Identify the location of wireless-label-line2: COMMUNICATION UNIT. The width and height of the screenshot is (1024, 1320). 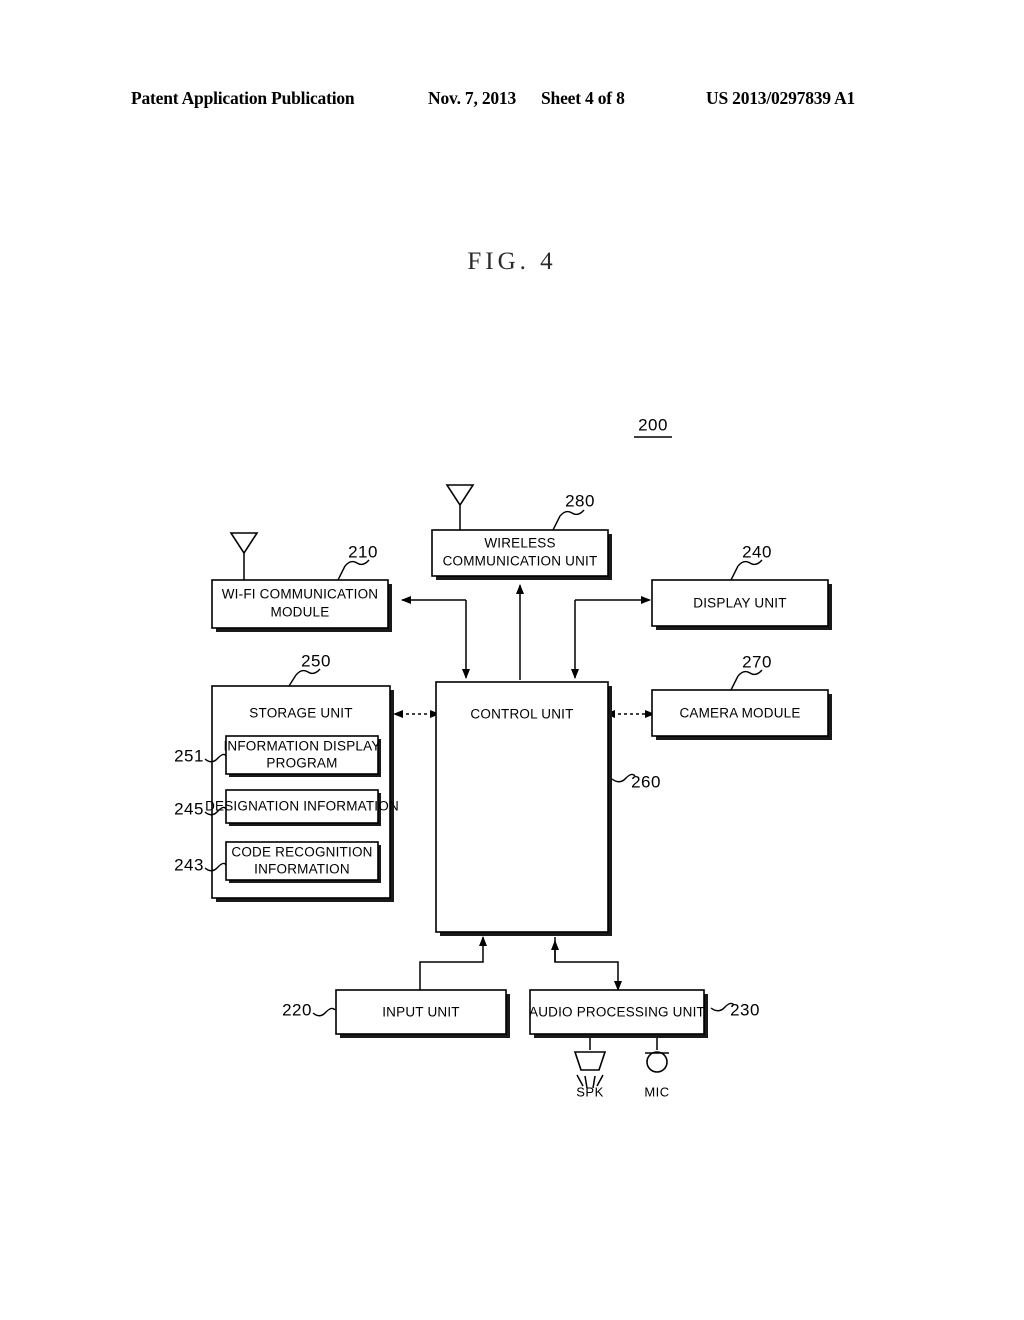
(520, 561).